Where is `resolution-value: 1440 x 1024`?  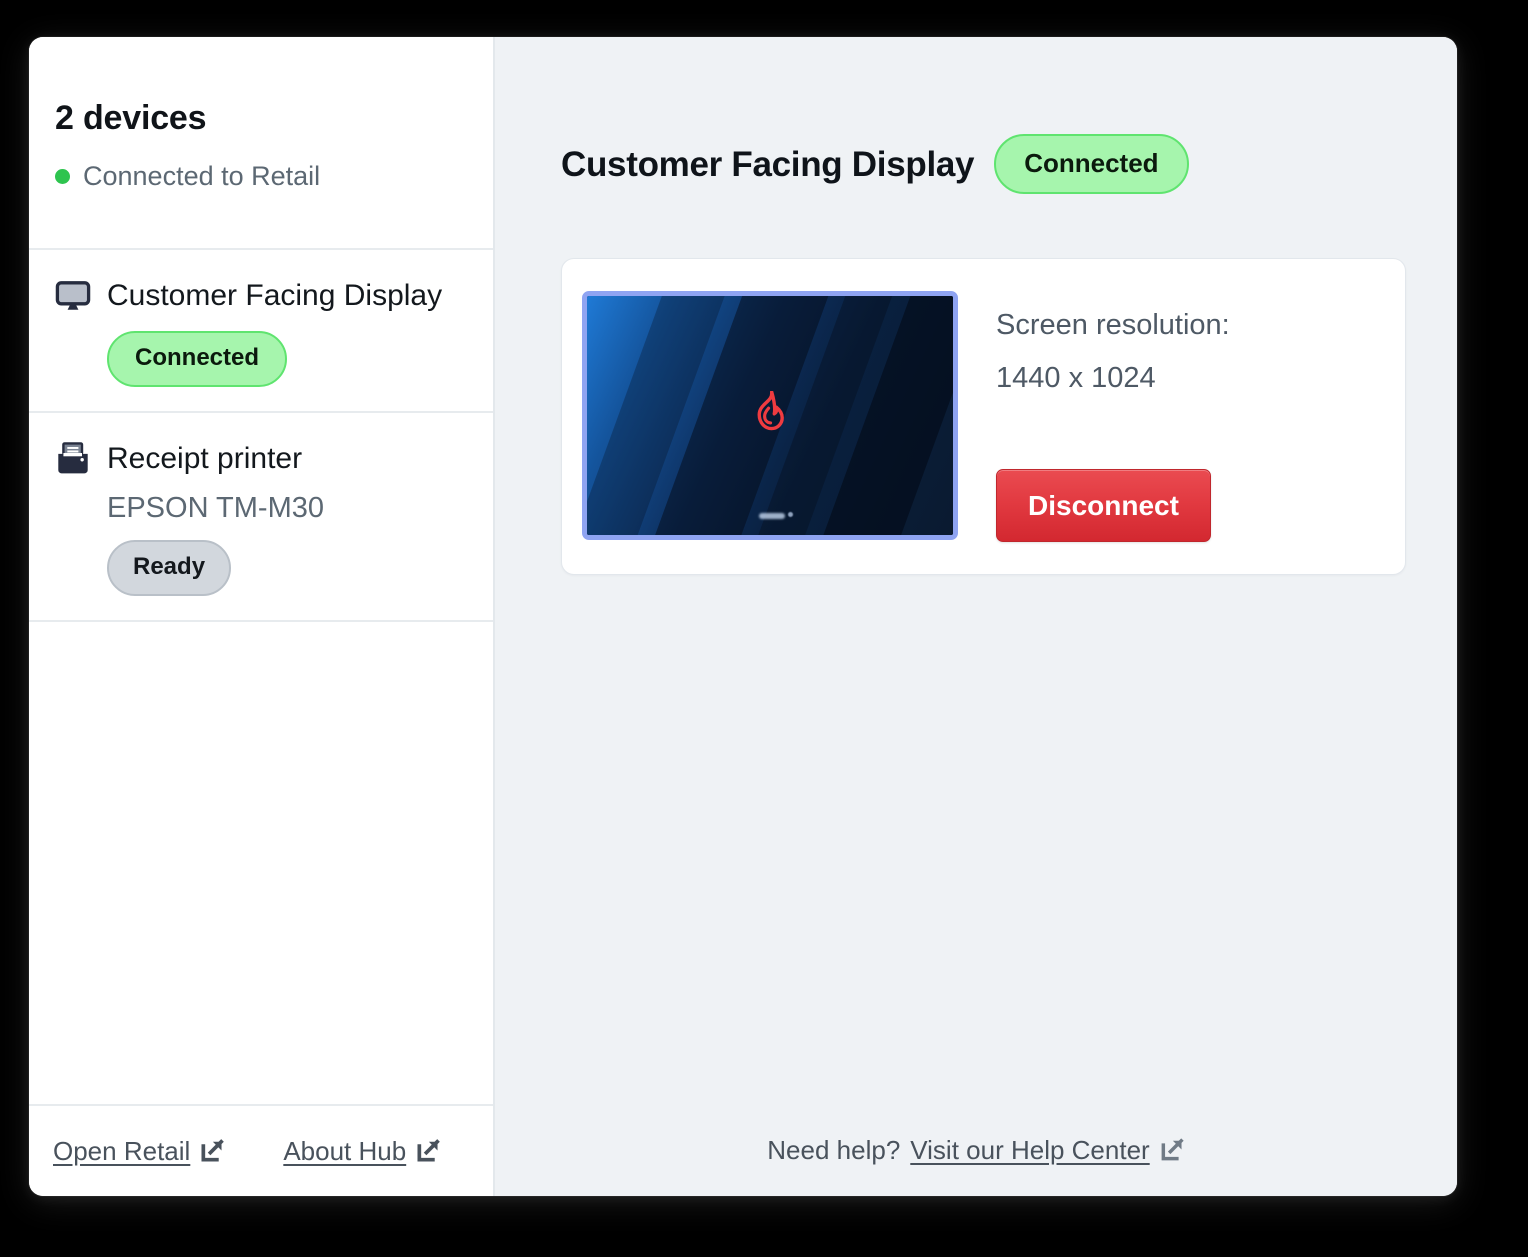
resolution-value: 1440 x 1024 is located at coordinates (1076, 378).